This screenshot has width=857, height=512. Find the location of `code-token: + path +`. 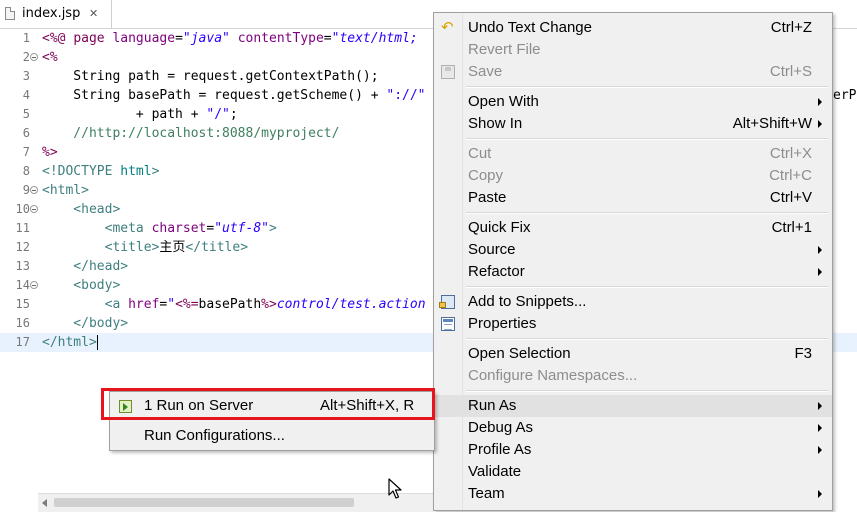

code-token: + path + is located at coordinates (124, 114).